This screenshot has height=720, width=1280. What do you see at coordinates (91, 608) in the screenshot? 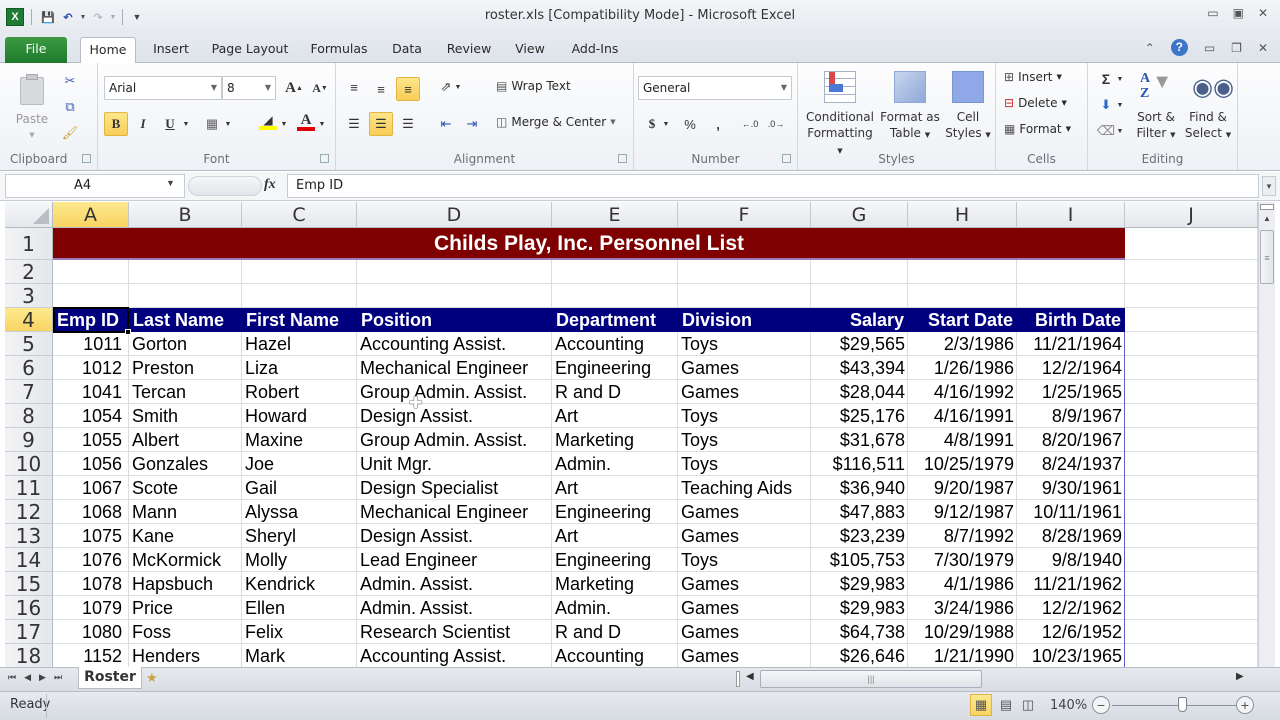
I see `table-cell: 1079` at bounding box center [91, 608].